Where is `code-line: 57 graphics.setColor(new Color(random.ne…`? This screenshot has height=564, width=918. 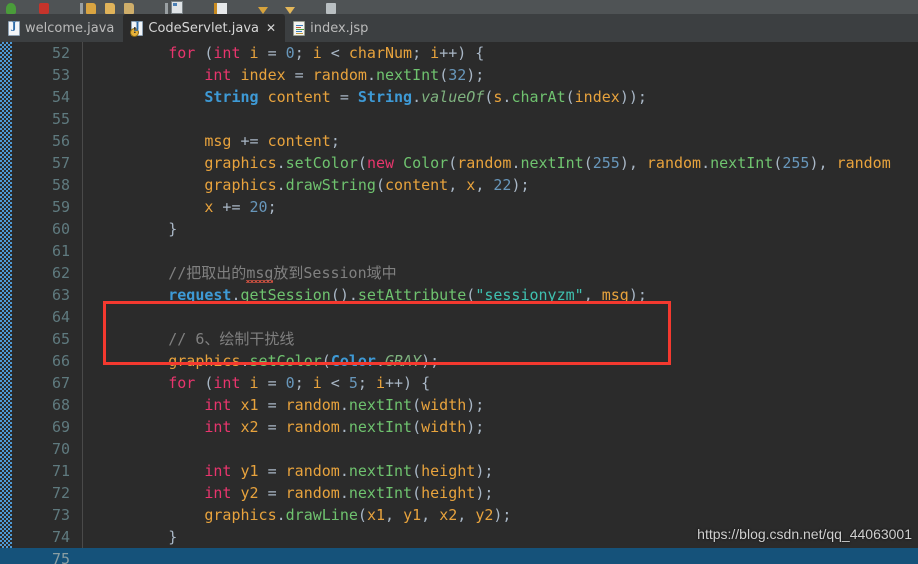 code-line: 57 graphics.setColor(new Color(random.ne… is located at coordinates (459, 163).